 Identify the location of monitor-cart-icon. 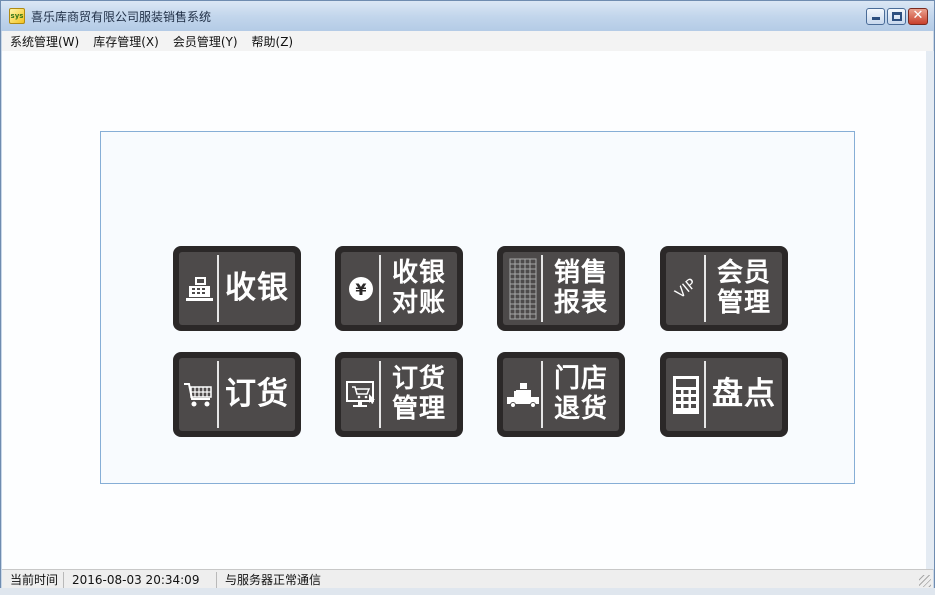
(361, 394).